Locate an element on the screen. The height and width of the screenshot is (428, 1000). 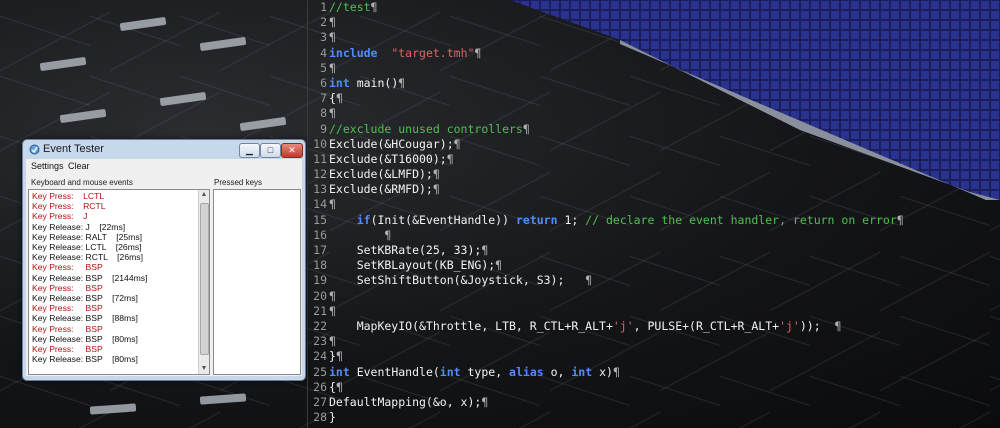
line-number: 25 is located at coordinates (320, 371).